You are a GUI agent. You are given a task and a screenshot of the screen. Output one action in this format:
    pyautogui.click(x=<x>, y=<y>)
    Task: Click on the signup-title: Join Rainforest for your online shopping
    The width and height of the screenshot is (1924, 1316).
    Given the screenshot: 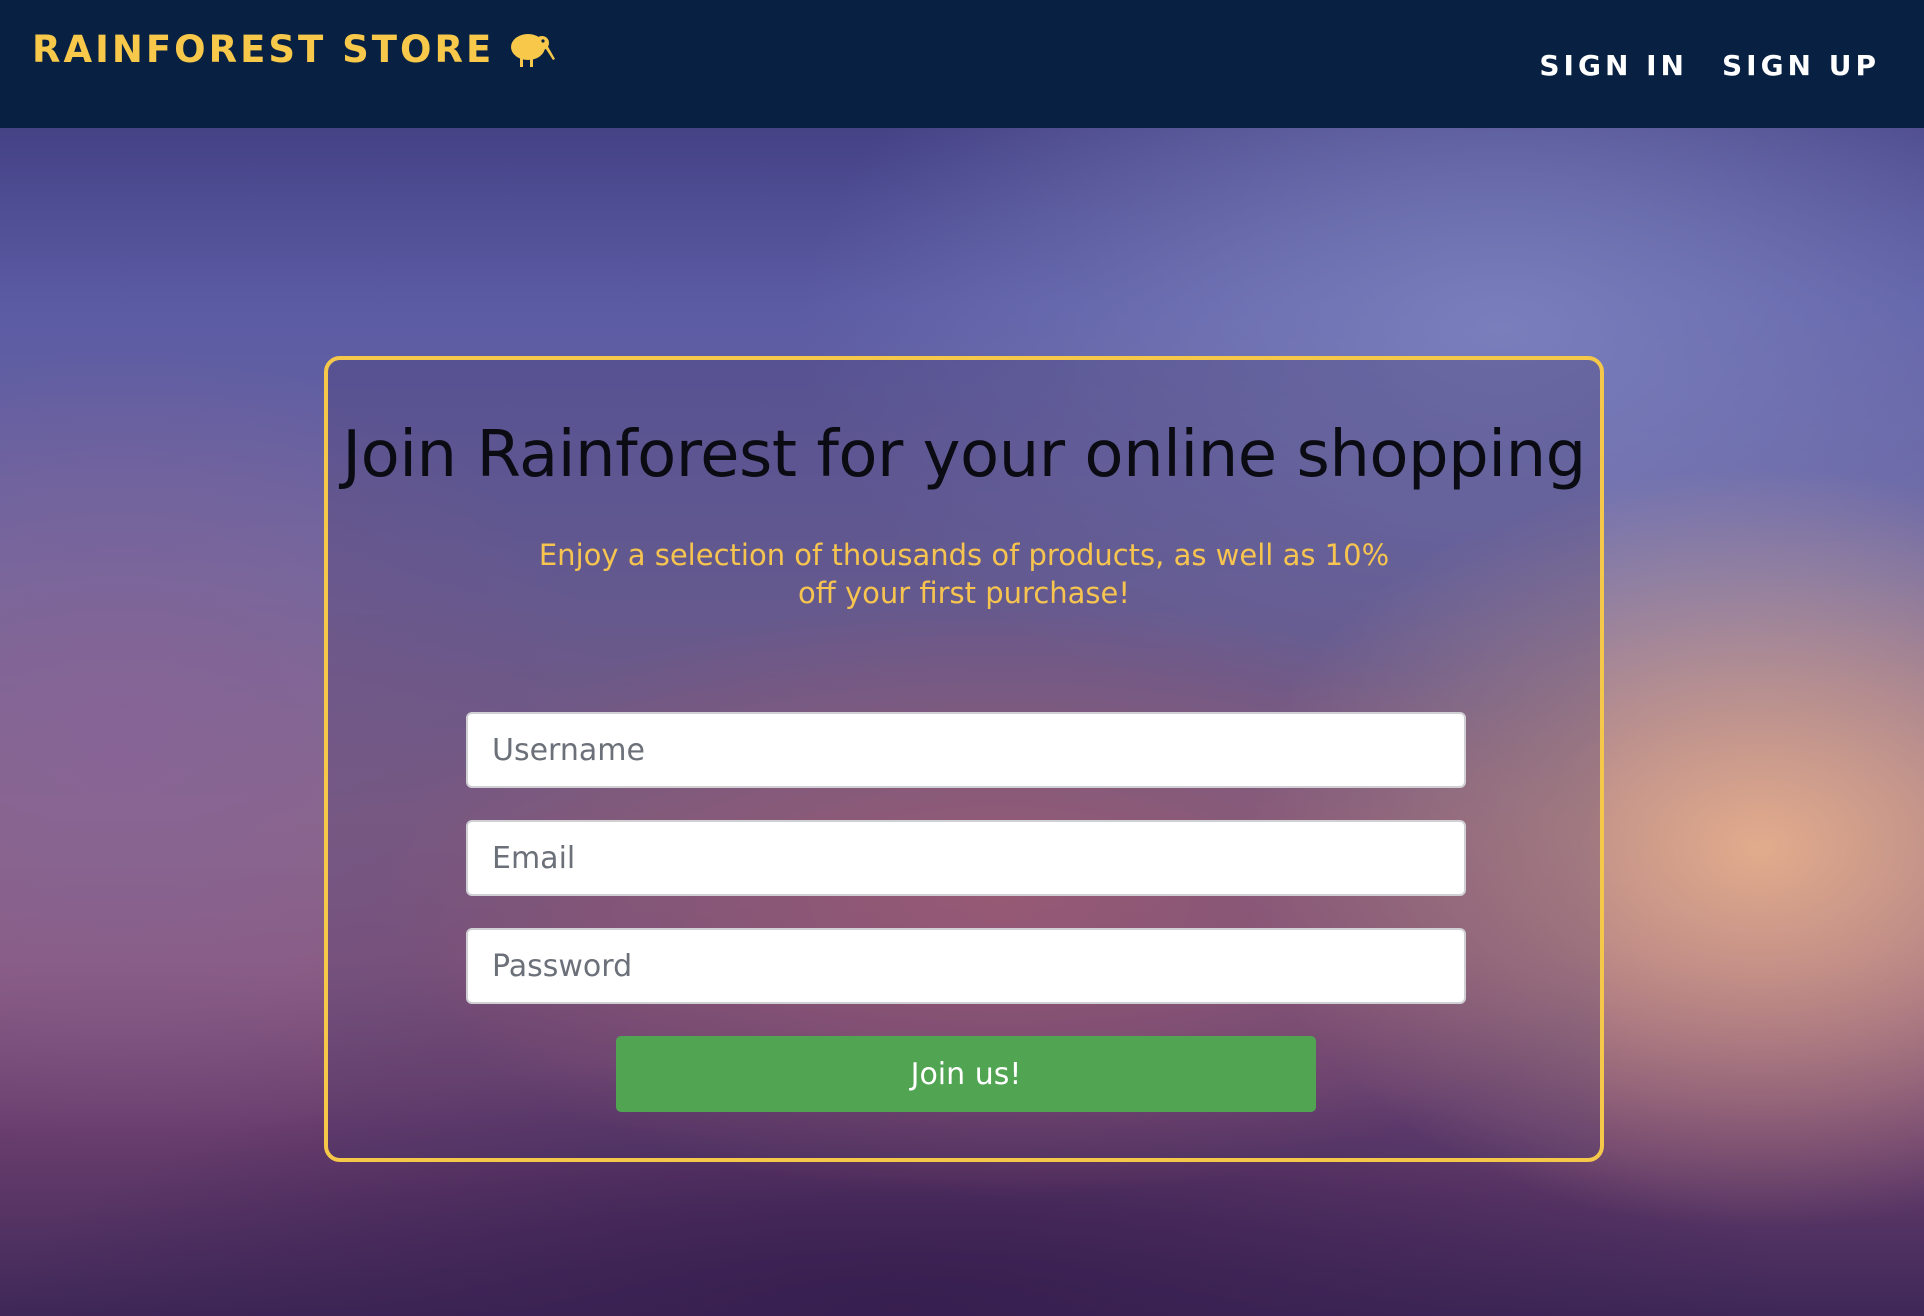 What is the action you would take?
    pyautogui.click(x=964, y=455)
    